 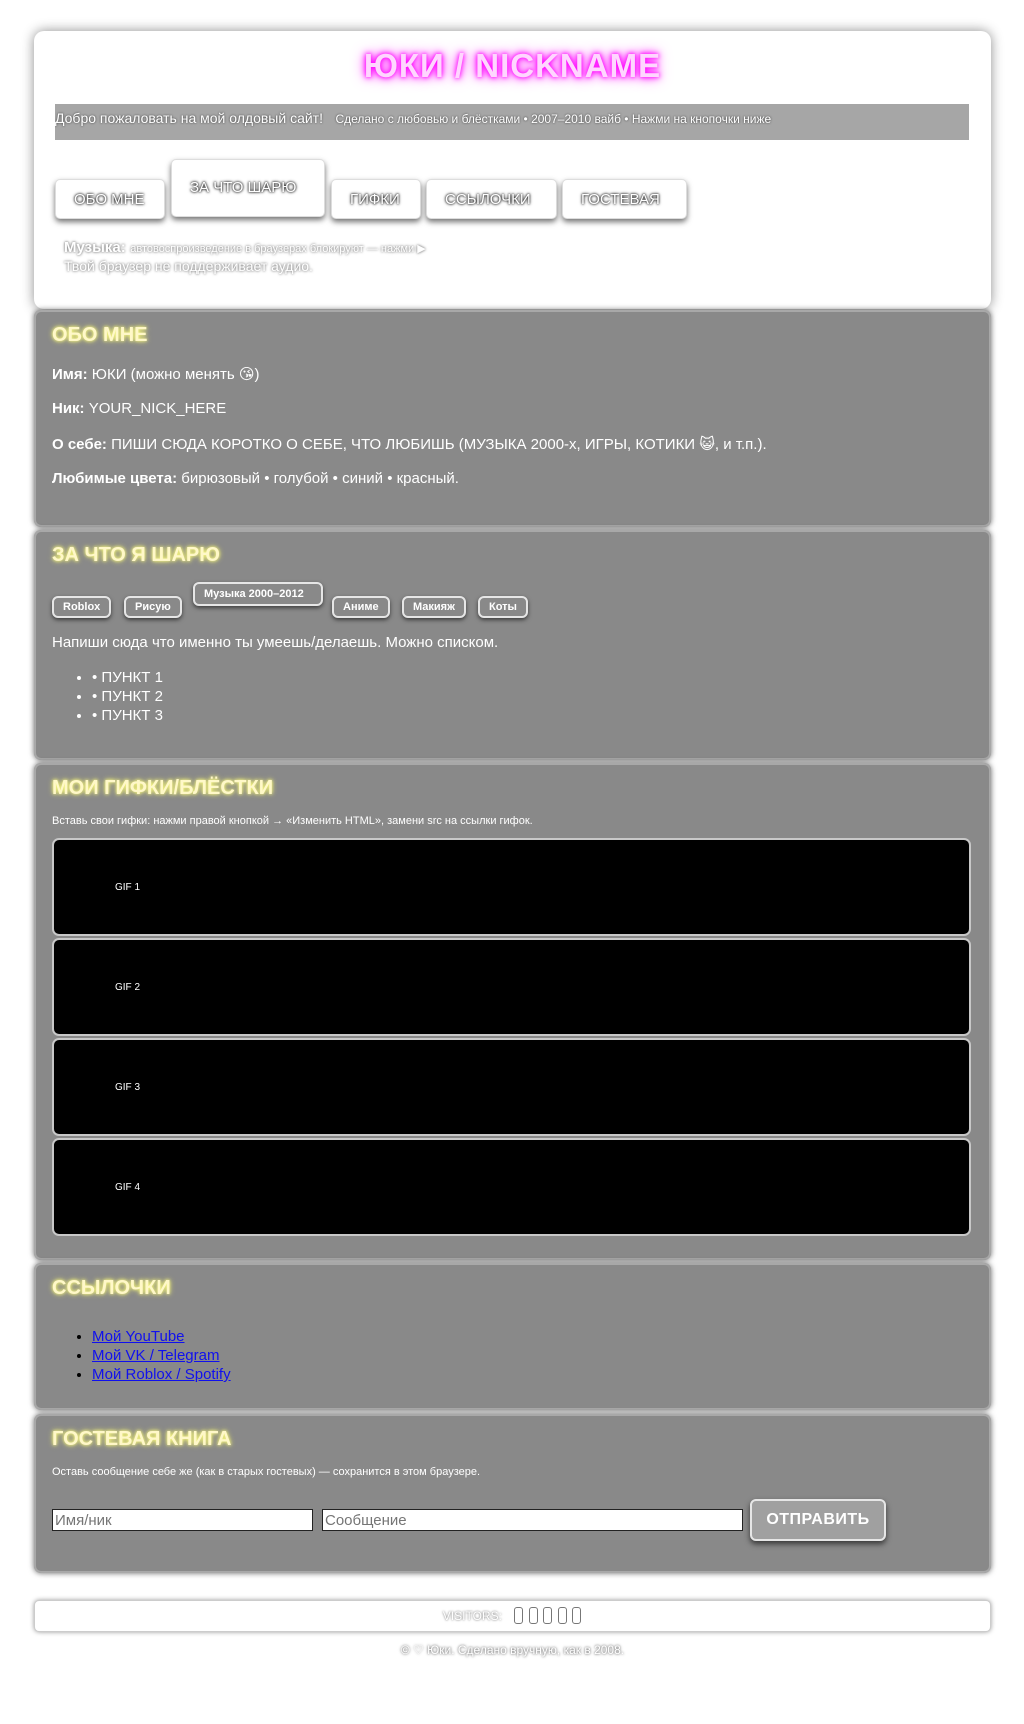 I want to click on section-title-gifs: МОИ ГИФКИ/БЛЁСТКИ, so click(x=163, y=788).